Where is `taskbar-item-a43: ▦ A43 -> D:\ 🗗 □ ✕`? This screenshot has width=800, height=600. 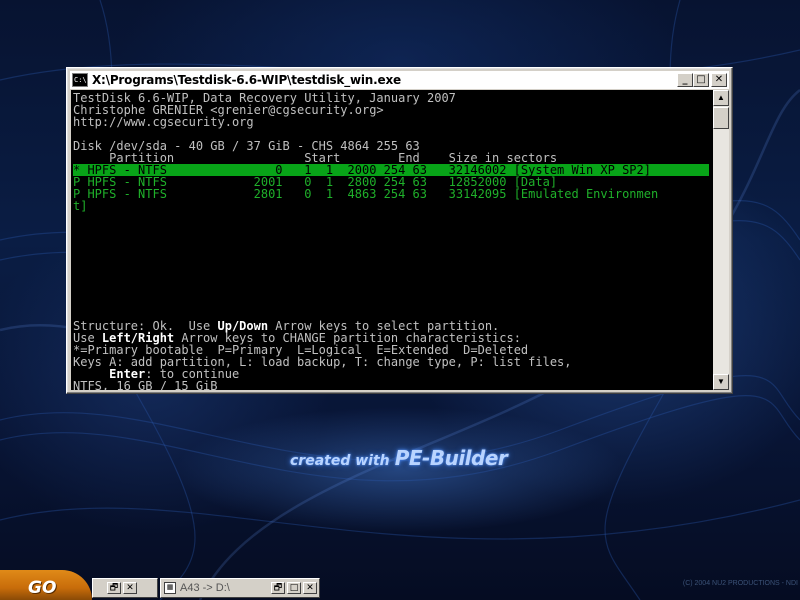 taskbar-item-a43: ▦ A43 -> D:\ 🗗 □ ✕ is located at coordinates (240, 588).